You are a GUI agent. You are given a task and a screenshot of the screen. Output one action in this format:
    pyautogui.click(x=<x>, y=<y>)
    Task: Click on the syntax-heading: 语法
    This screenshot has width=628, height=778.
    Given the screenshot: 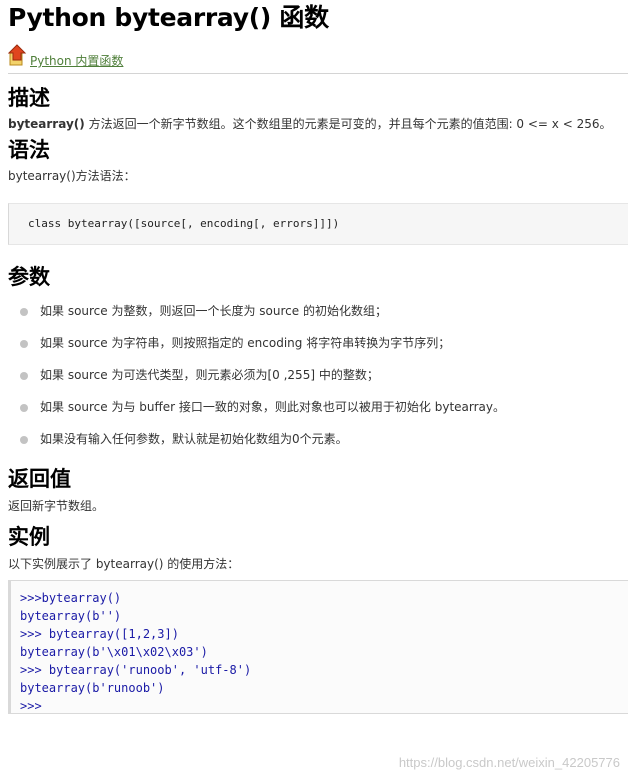 What is the action you would take?
    pyautogui.click(x=29, y=150)
    